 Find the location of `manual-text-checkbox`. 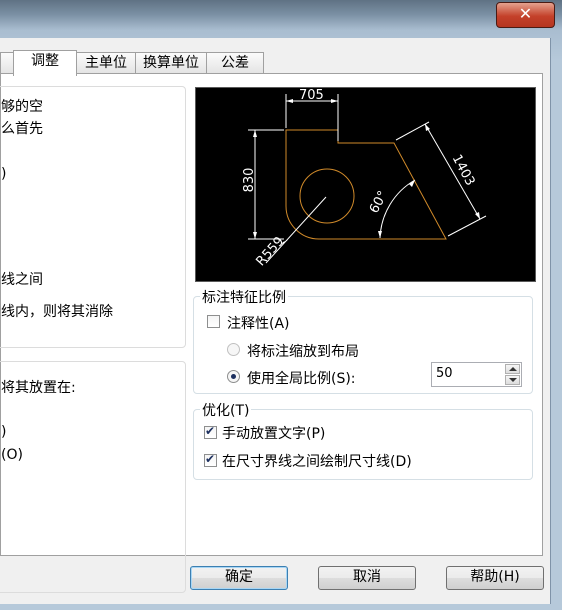

manual-text-checkbox is located at coordinates (210, 431).